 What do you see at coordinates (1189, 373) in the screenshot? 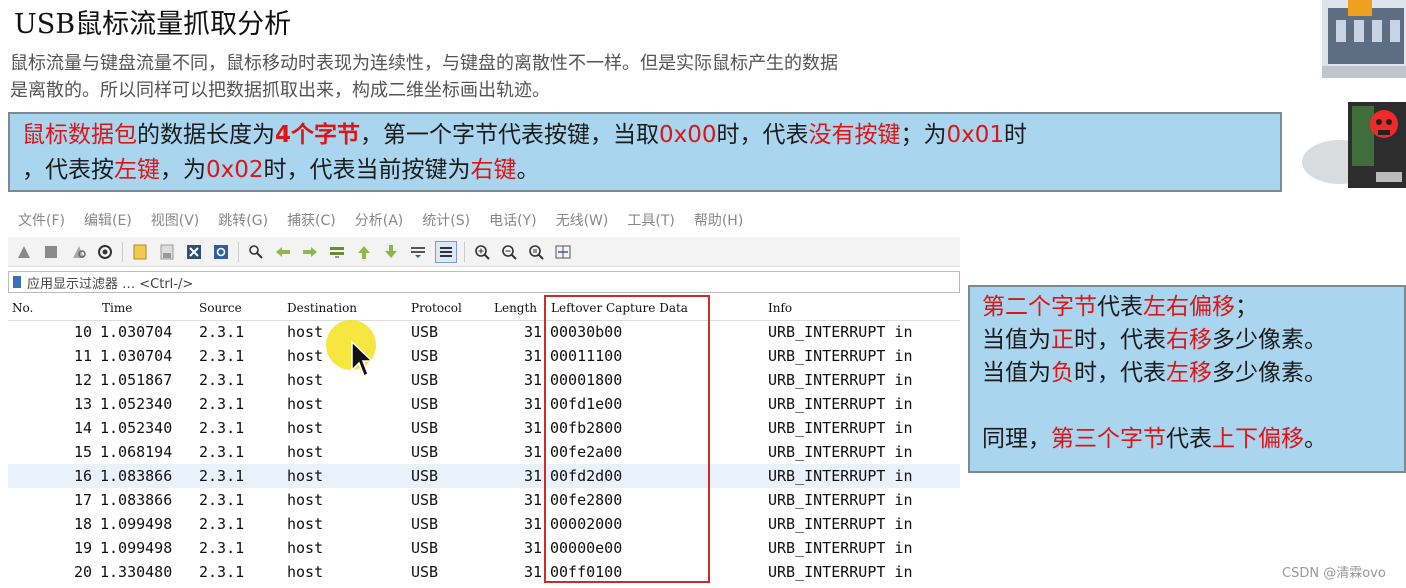
I see `note-text: 左移` at bounding box center [1189, 373].